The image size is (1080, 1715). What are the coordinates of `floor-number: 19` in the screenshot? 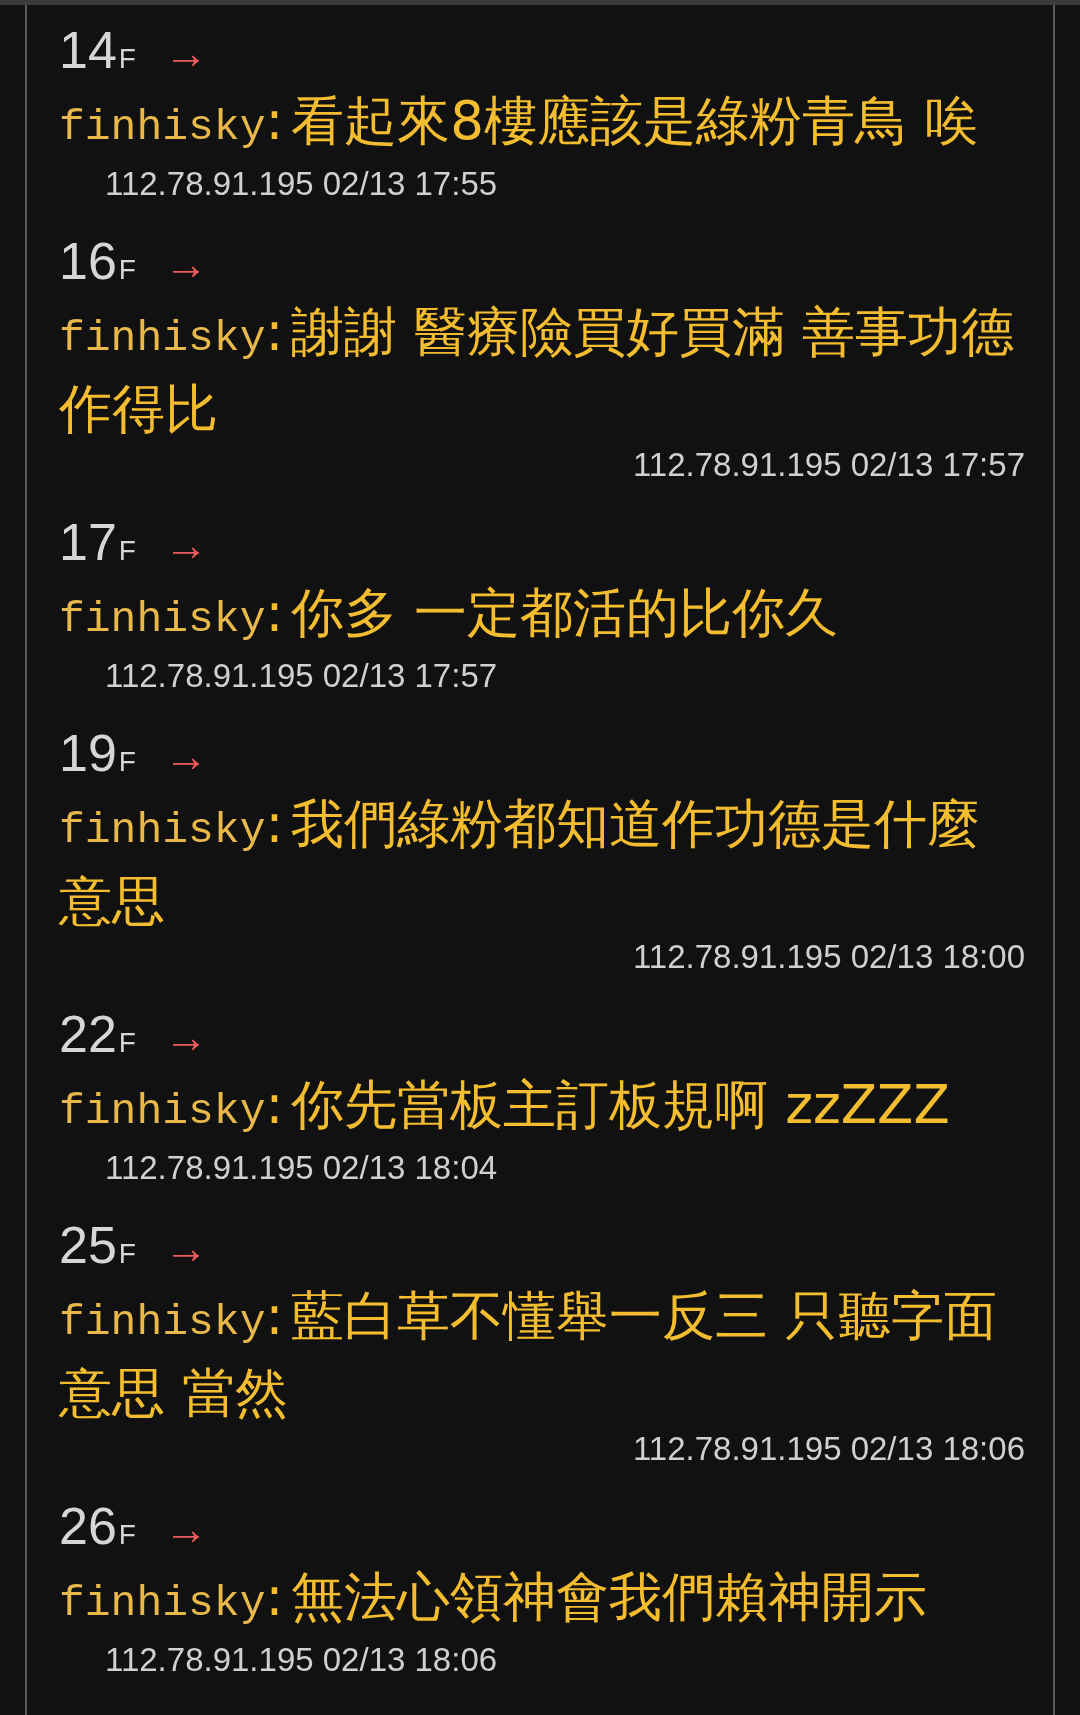 It's located at (88, 753).